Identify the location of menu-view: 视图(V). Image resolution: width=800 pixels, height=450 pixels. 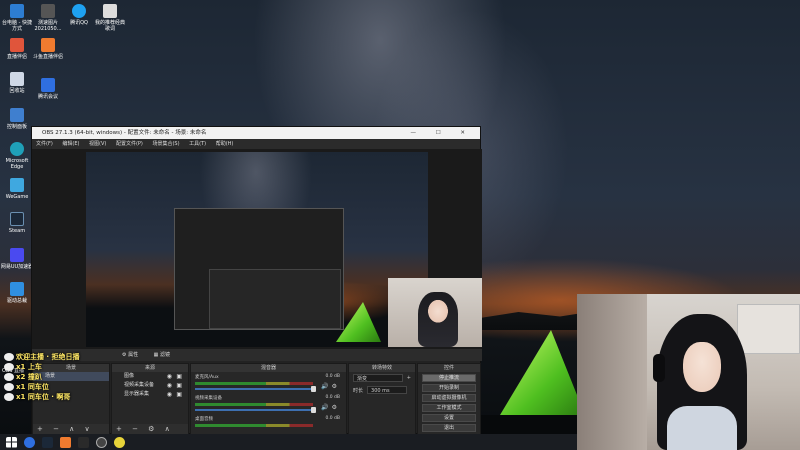
(97, 144).